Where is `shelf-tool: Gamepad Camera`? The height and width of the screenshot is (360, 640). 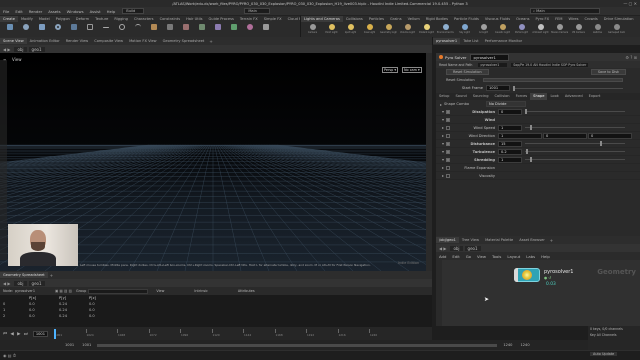
shelf-tool: Gamepad Camera is located at coordinates (616, 30).